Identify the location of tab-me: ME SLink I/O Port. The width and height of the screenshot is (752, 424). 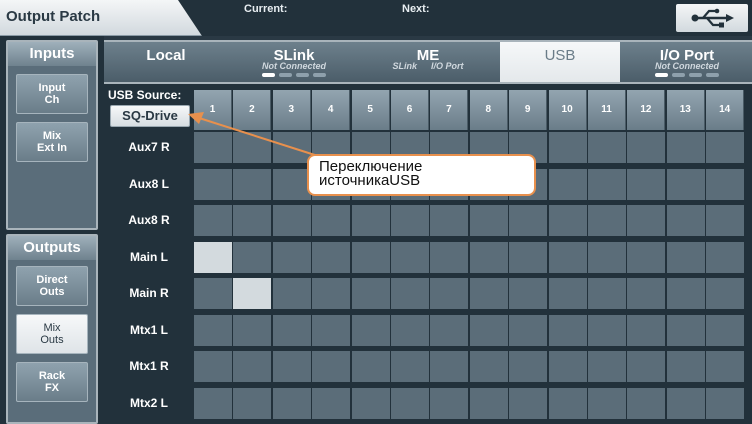
(428, 62).